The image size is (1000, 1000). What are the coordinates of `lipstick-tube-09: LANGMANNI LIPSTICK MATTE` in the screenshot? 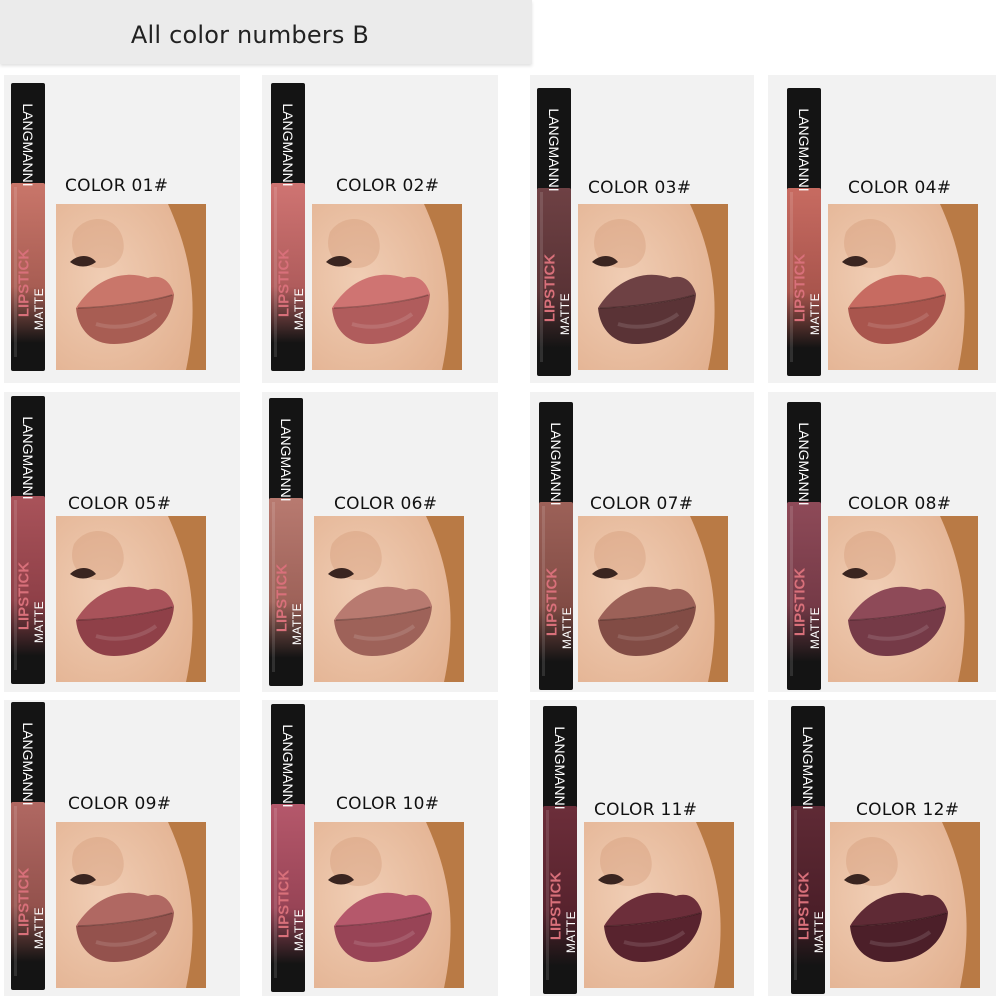 It's located at (28, 846).